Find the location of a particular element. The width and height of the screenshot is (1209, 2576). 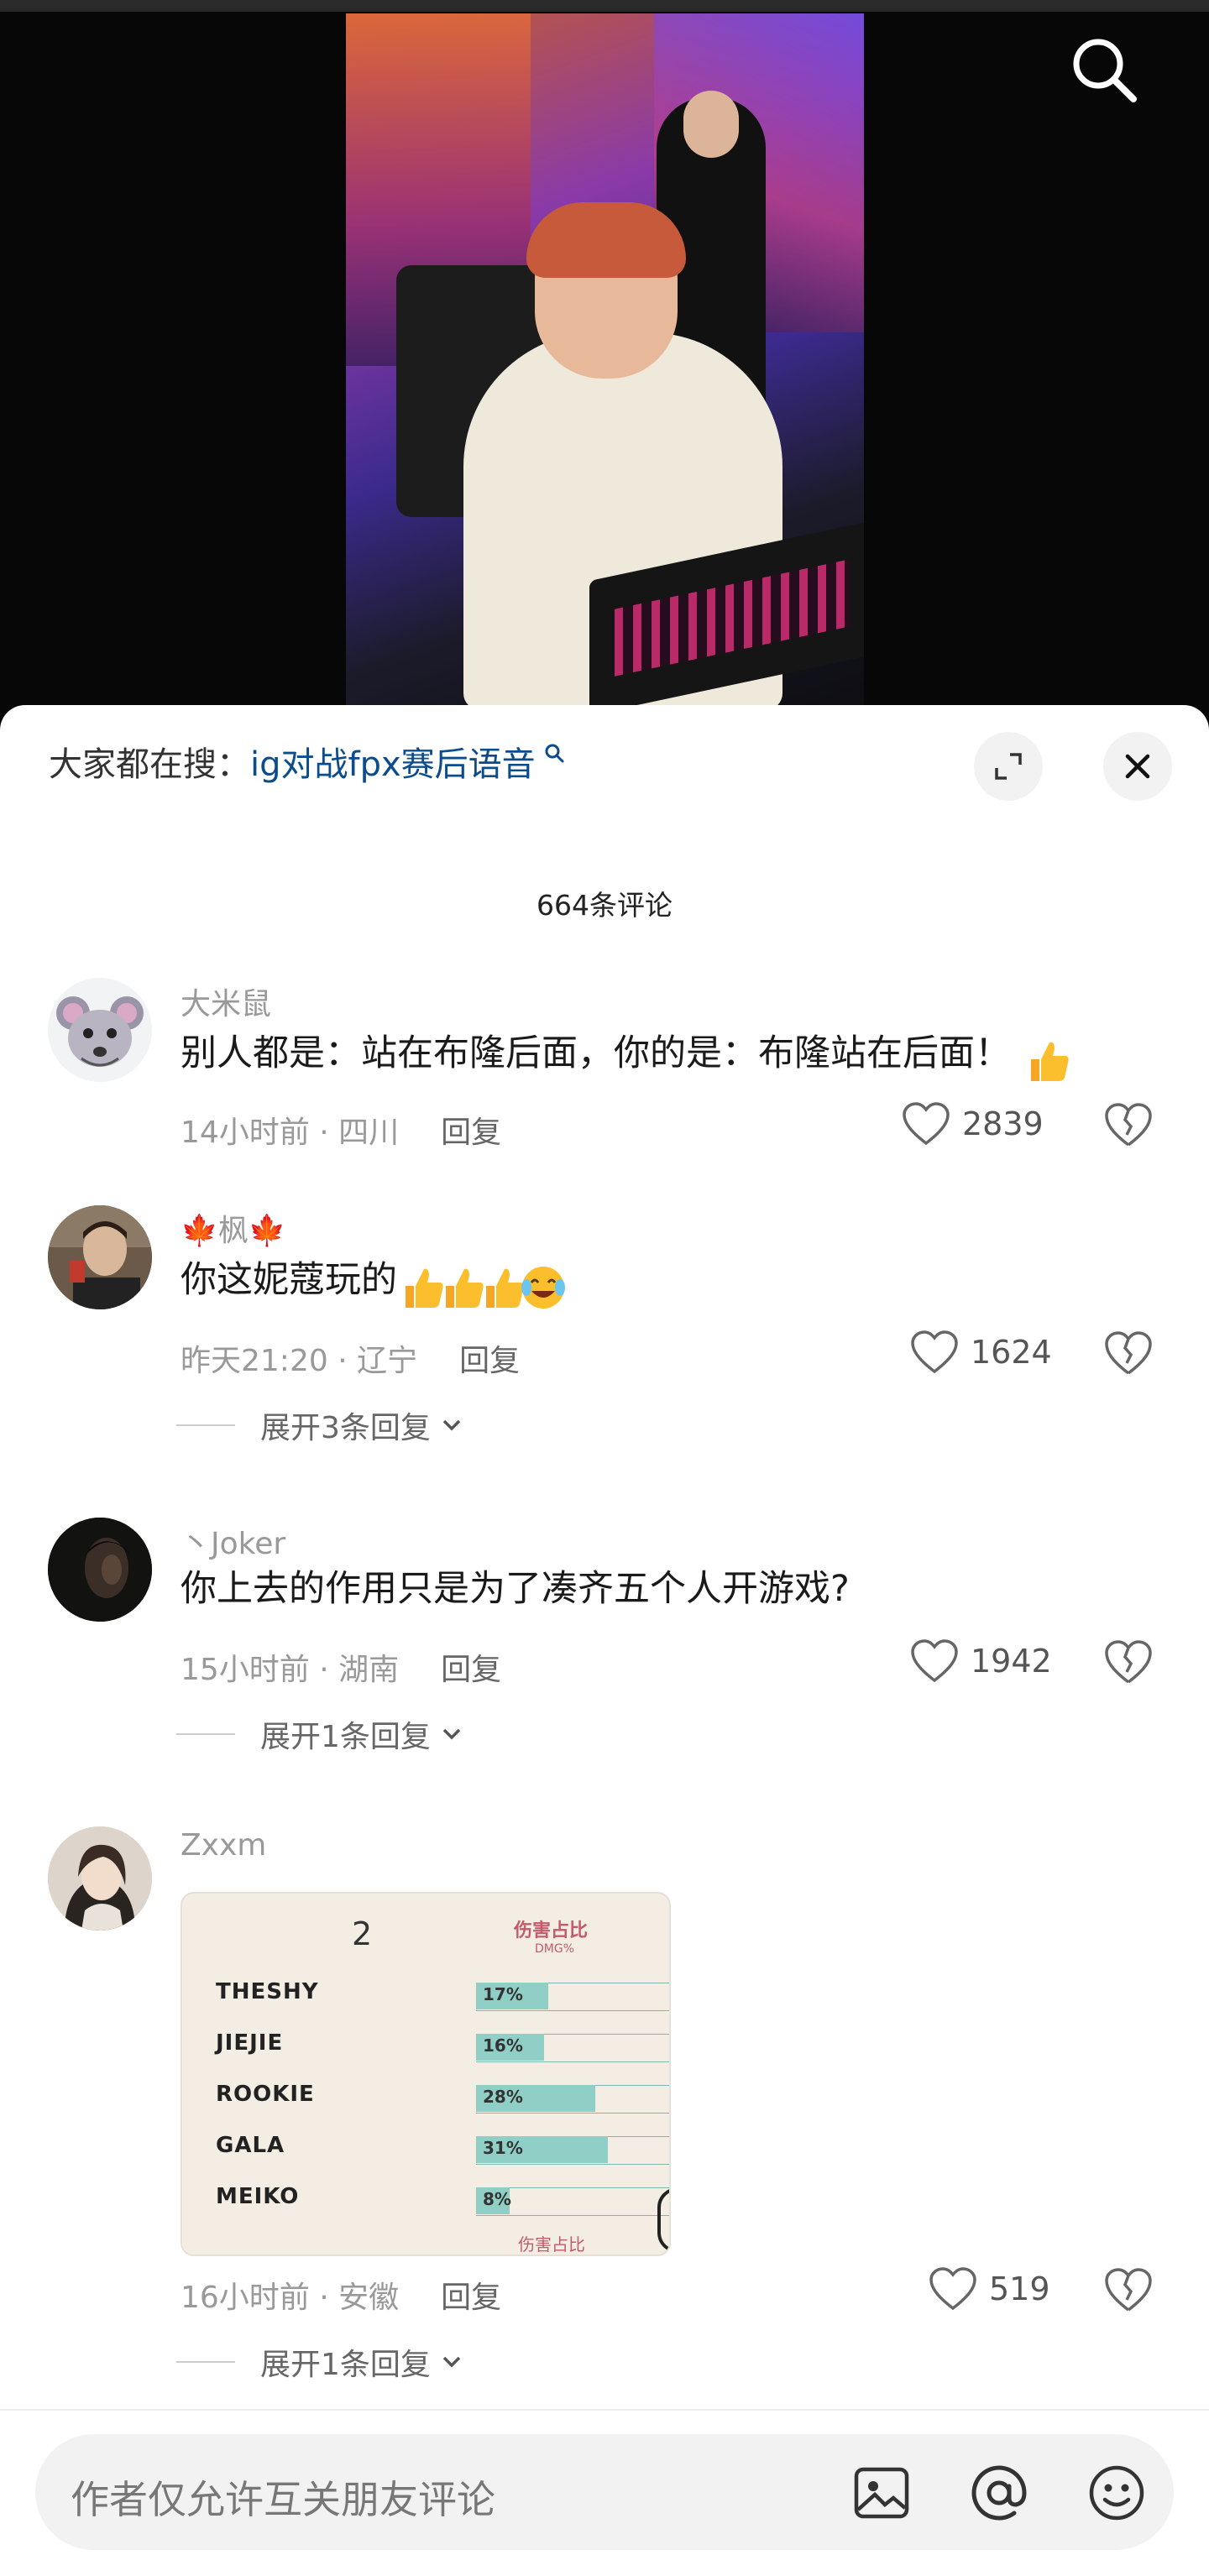

like-count: 1624 is located at coordinates (1011, 1352).